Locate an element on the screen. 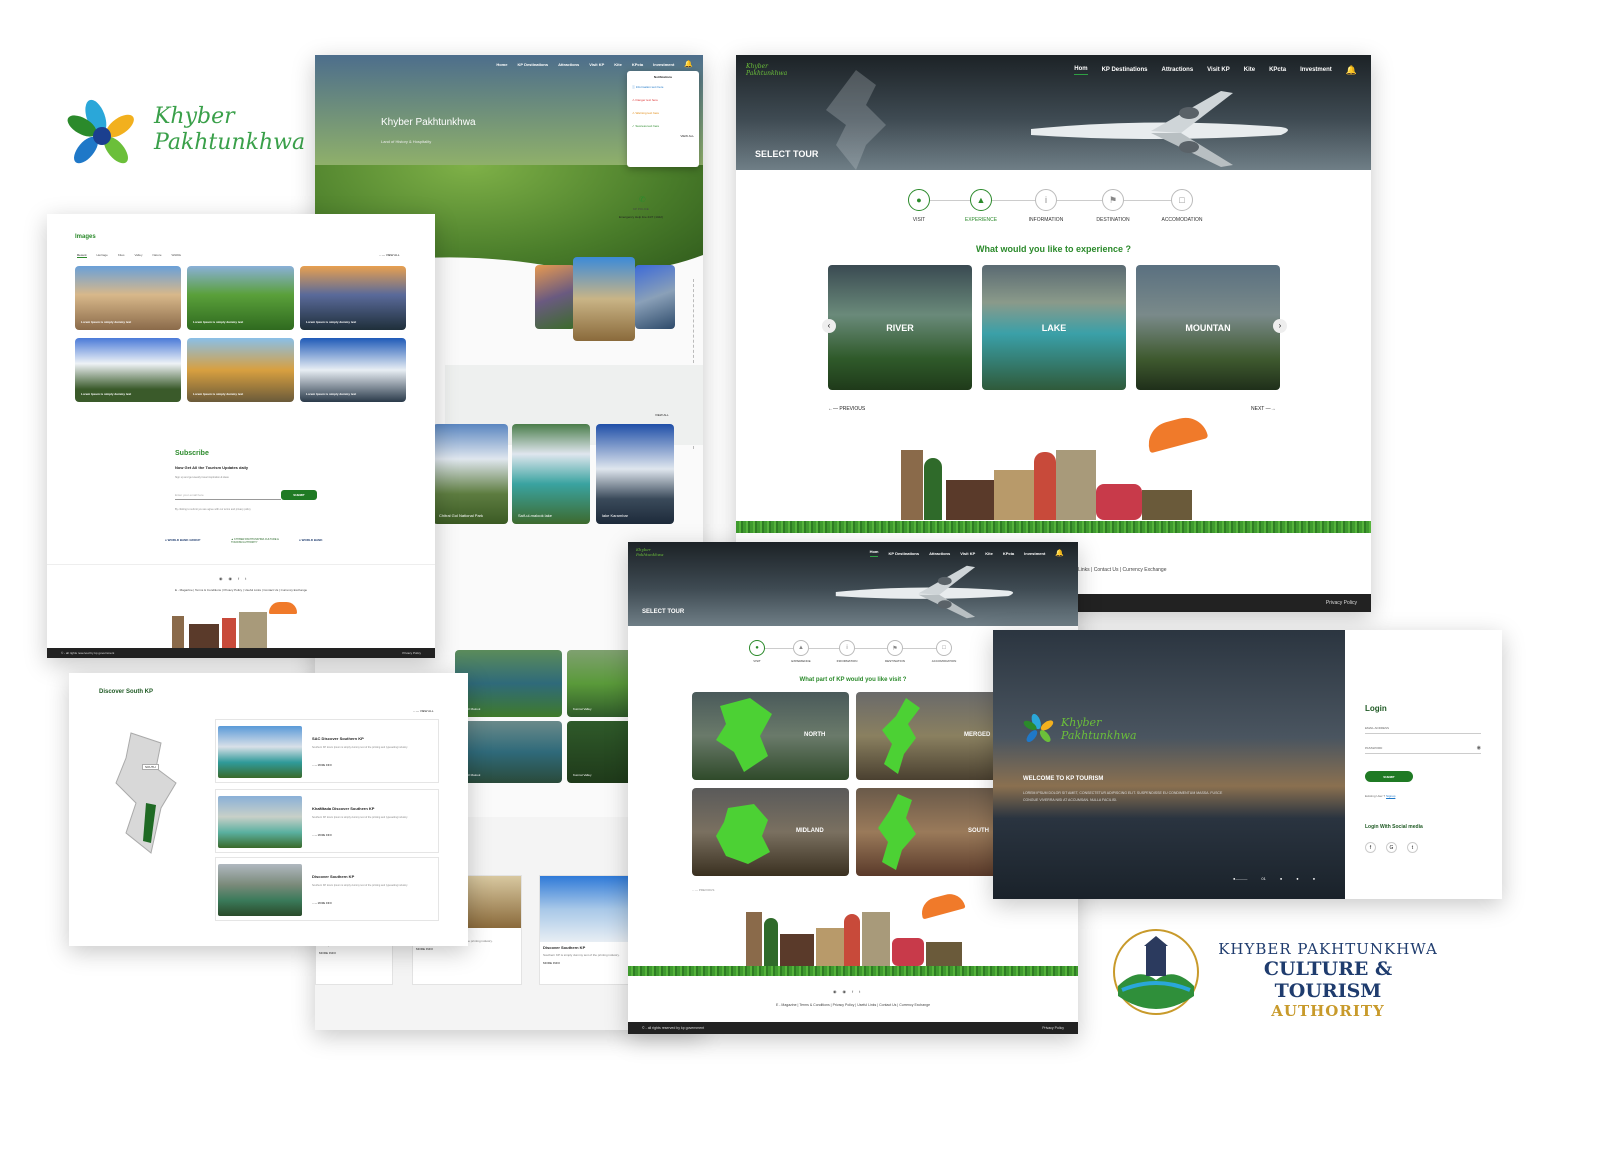  step-experience: ▲ EXPERIENCE is located at coordinates (981, 206).